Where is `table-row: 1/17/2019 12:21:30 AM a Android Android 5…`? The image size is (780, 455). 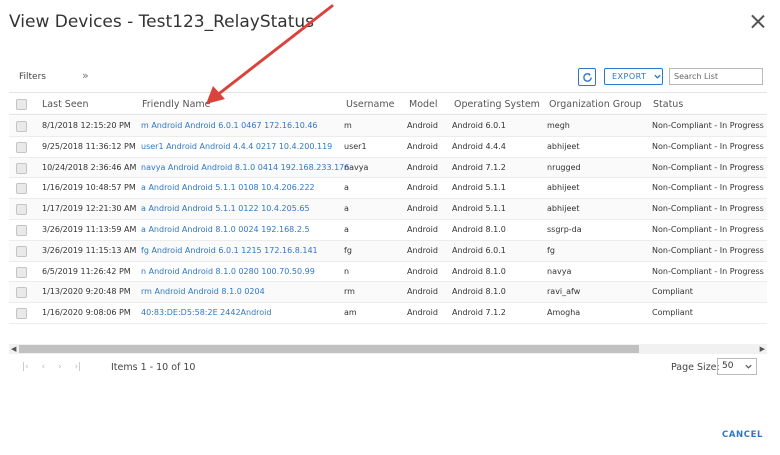
table-row: 1/17/2019 12:21:30 AM a Android Android 5… is located at coordinates (388, 209).